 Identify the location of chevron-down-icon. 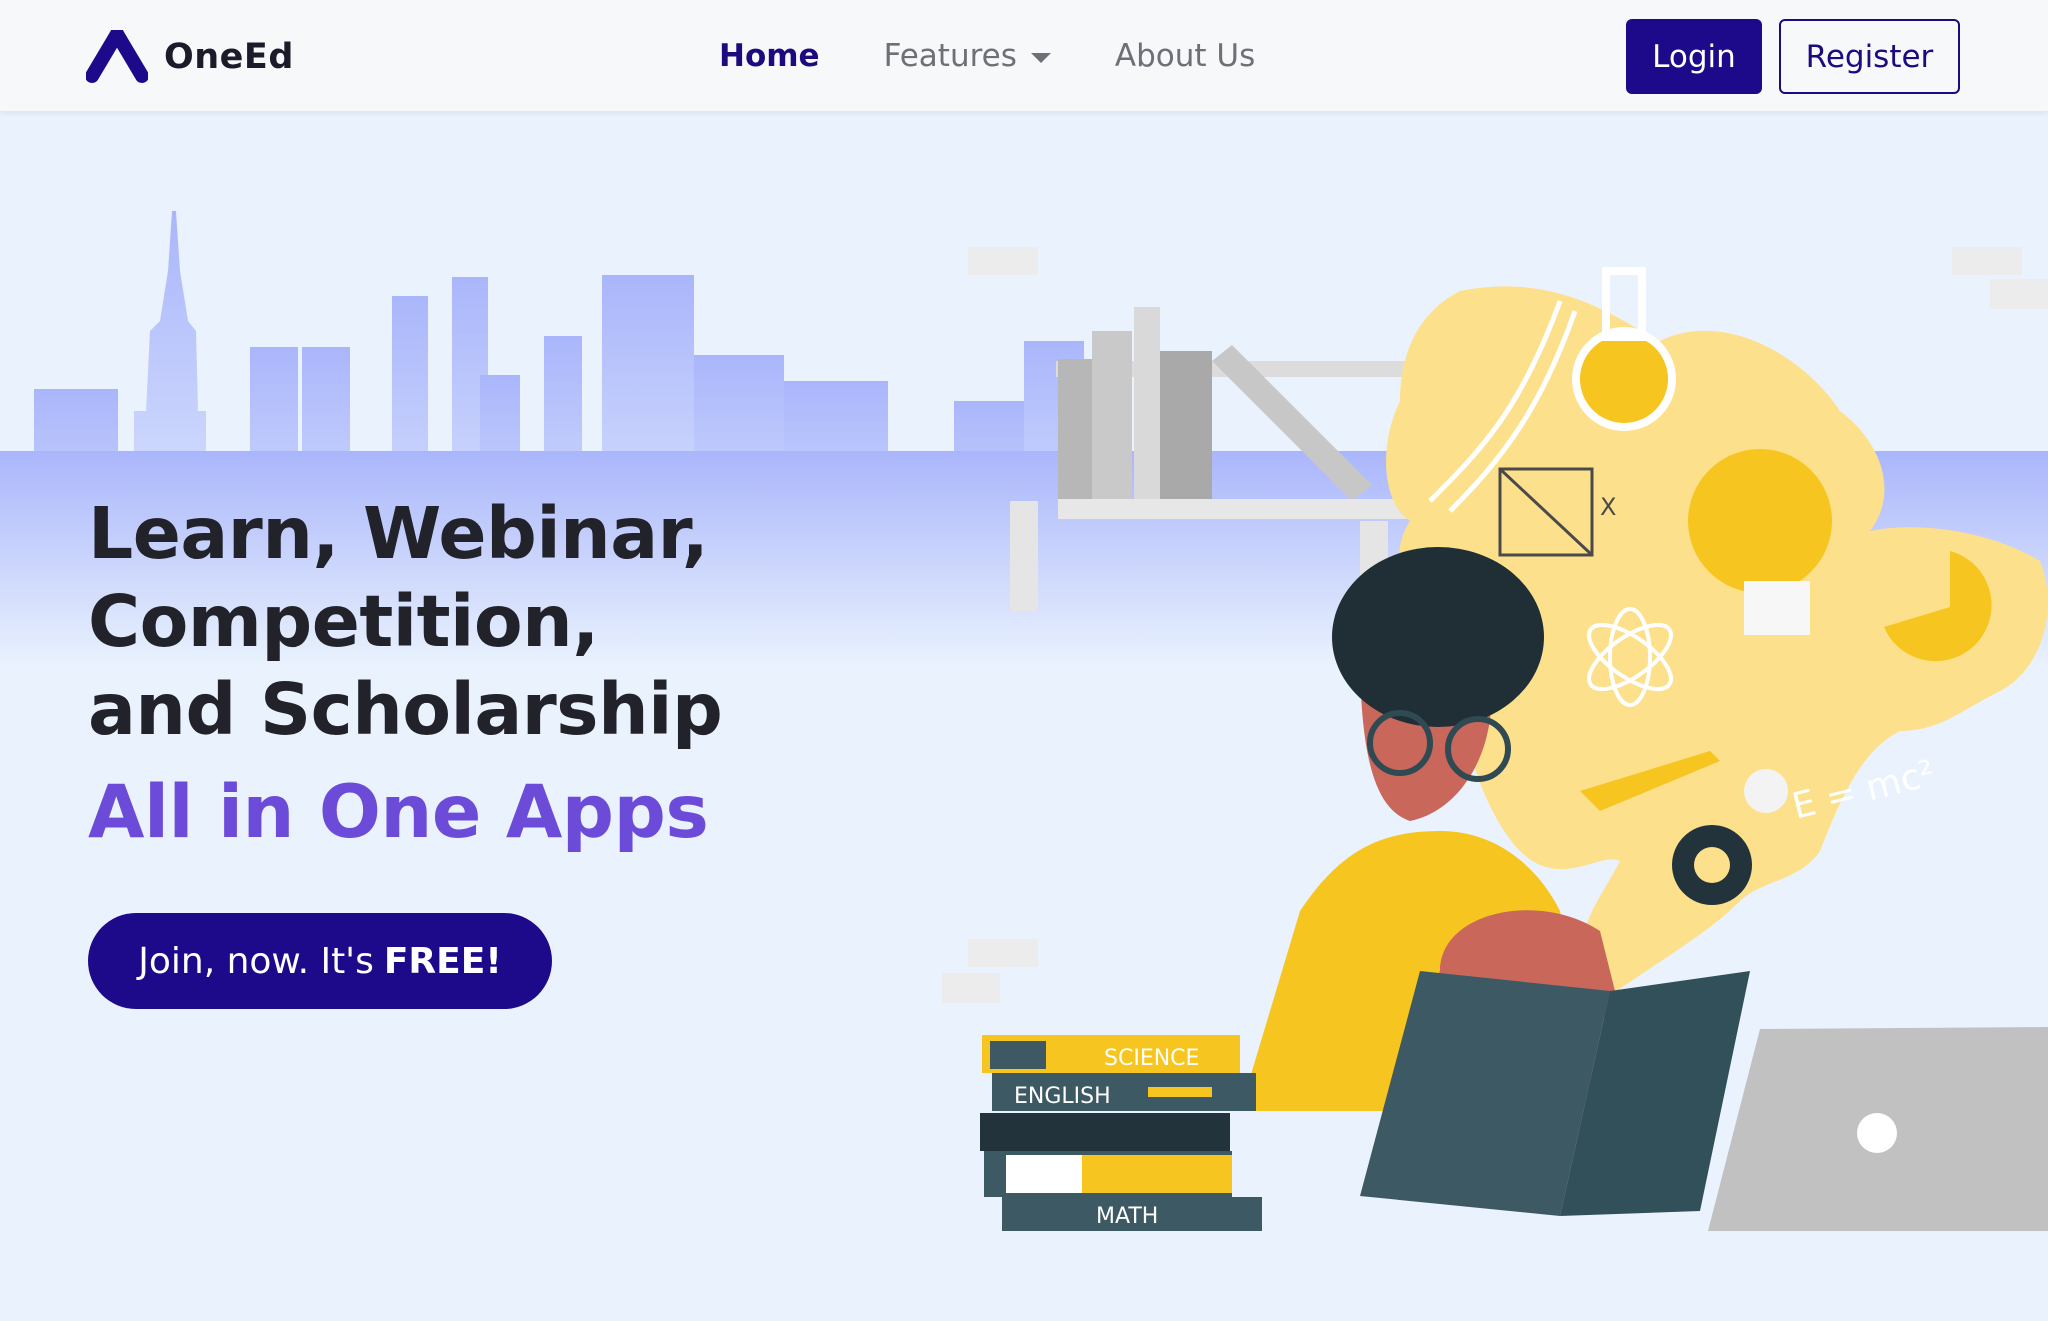
(1040, 57).